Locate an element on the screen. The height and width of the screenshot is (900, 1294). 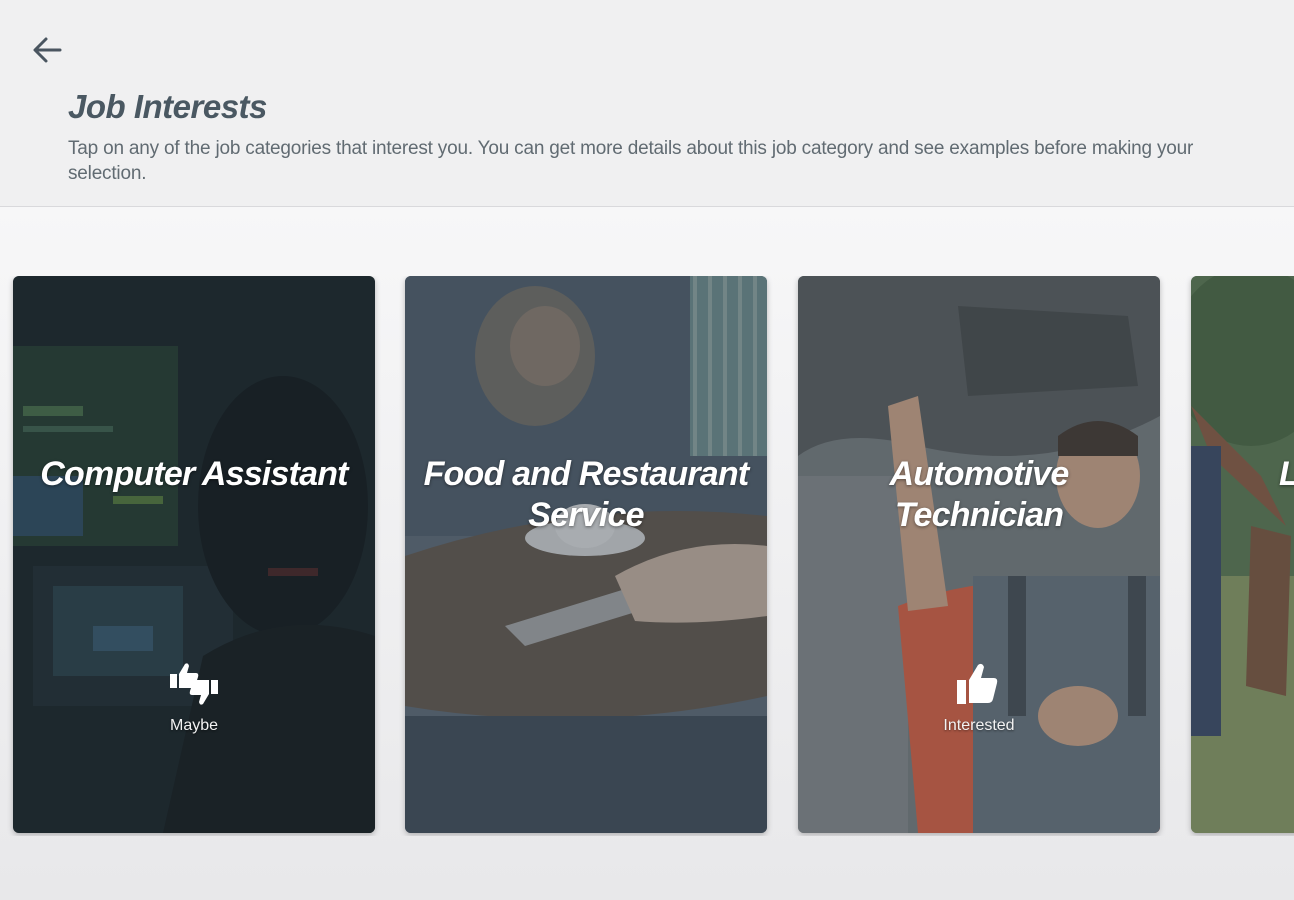
arrow-left-icon is located at coordinates (47, 50).